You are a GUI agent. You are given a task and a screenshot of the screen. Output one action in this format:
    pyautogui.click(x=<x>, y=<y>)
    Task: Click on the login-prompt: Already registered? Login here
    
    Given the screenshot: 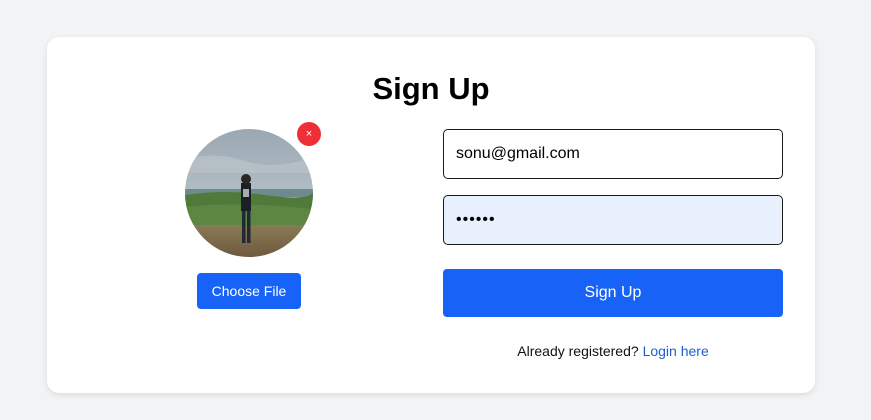 What is the action you would take?
    pyautogui.click(x=613, y=351)
    